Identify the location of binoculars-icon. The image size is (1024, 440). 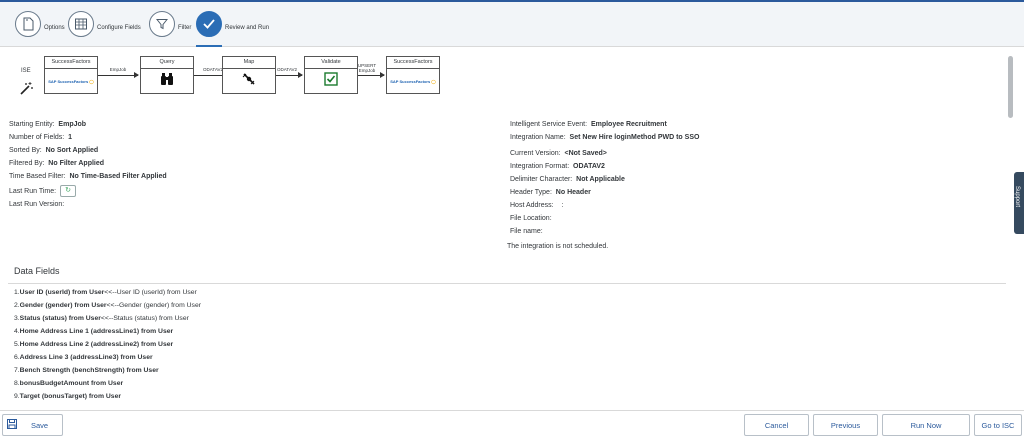
(167, 81).